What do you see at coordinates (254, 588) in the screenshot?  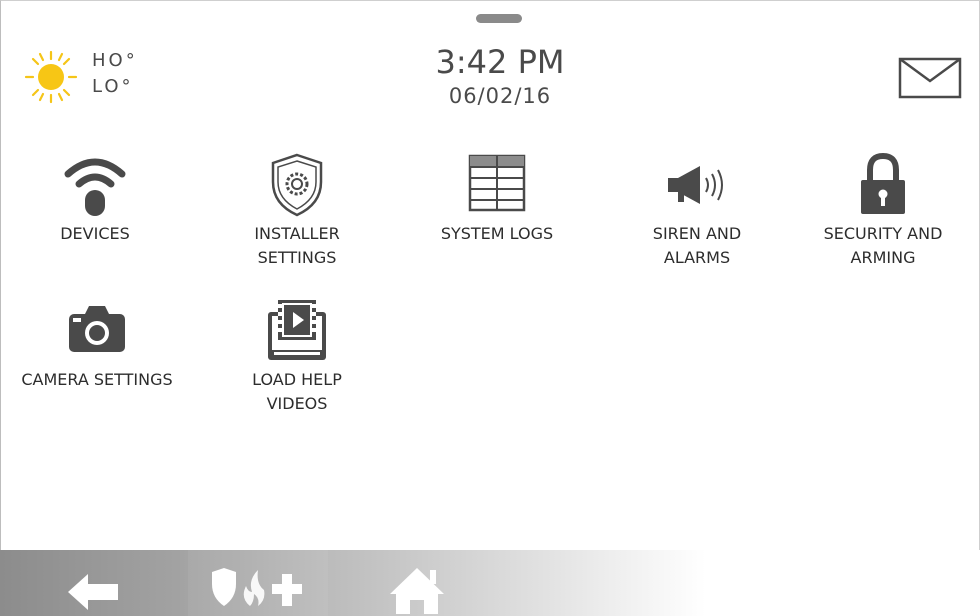 I see `fire-icon` at bounding box center [254, 588].